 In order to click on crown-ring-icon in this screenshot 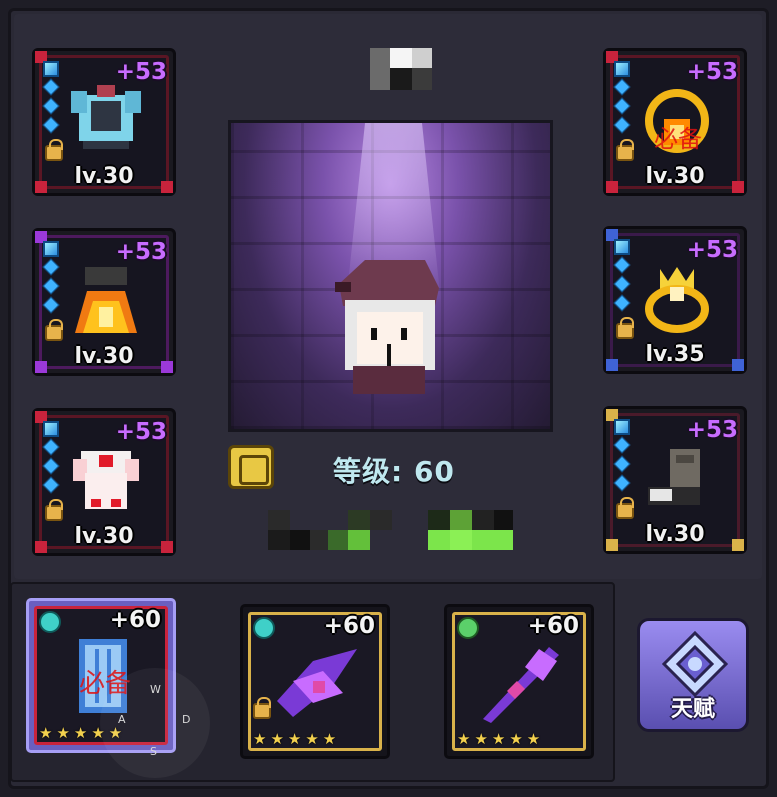, I will do `click(677, 300)`.